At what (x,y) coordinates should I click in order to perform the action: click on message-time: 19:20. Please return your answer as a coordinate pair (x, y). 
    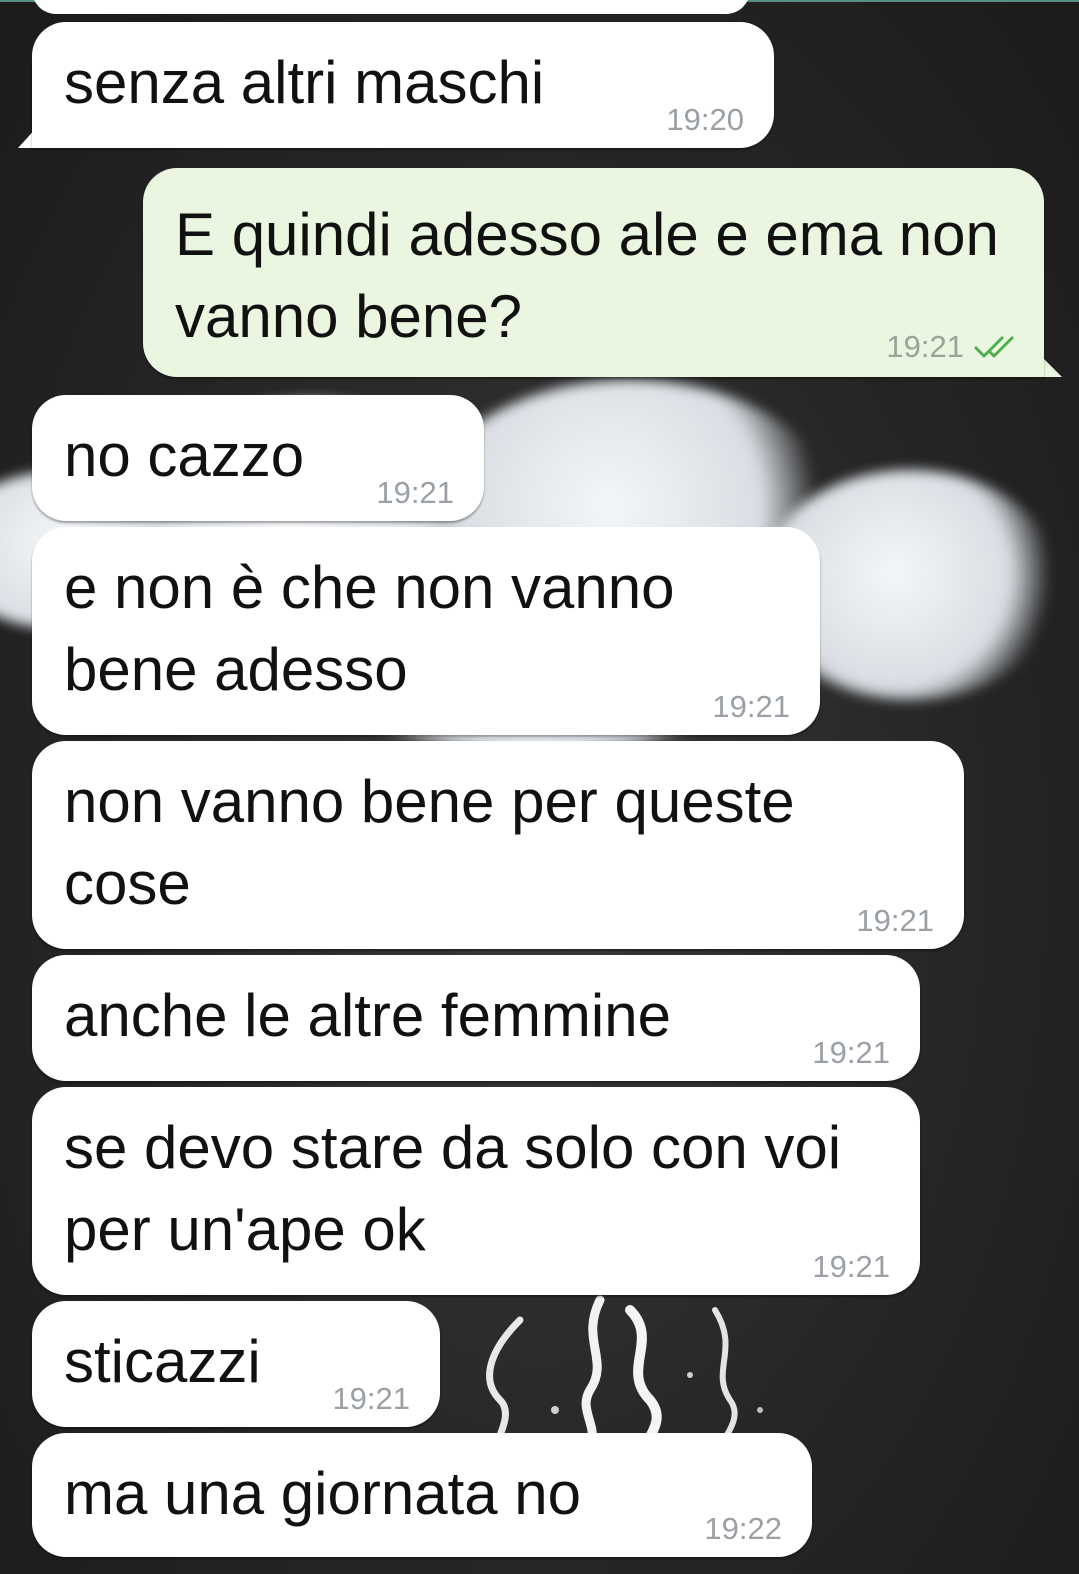
    Looking at the image, I should click on (705, 120).